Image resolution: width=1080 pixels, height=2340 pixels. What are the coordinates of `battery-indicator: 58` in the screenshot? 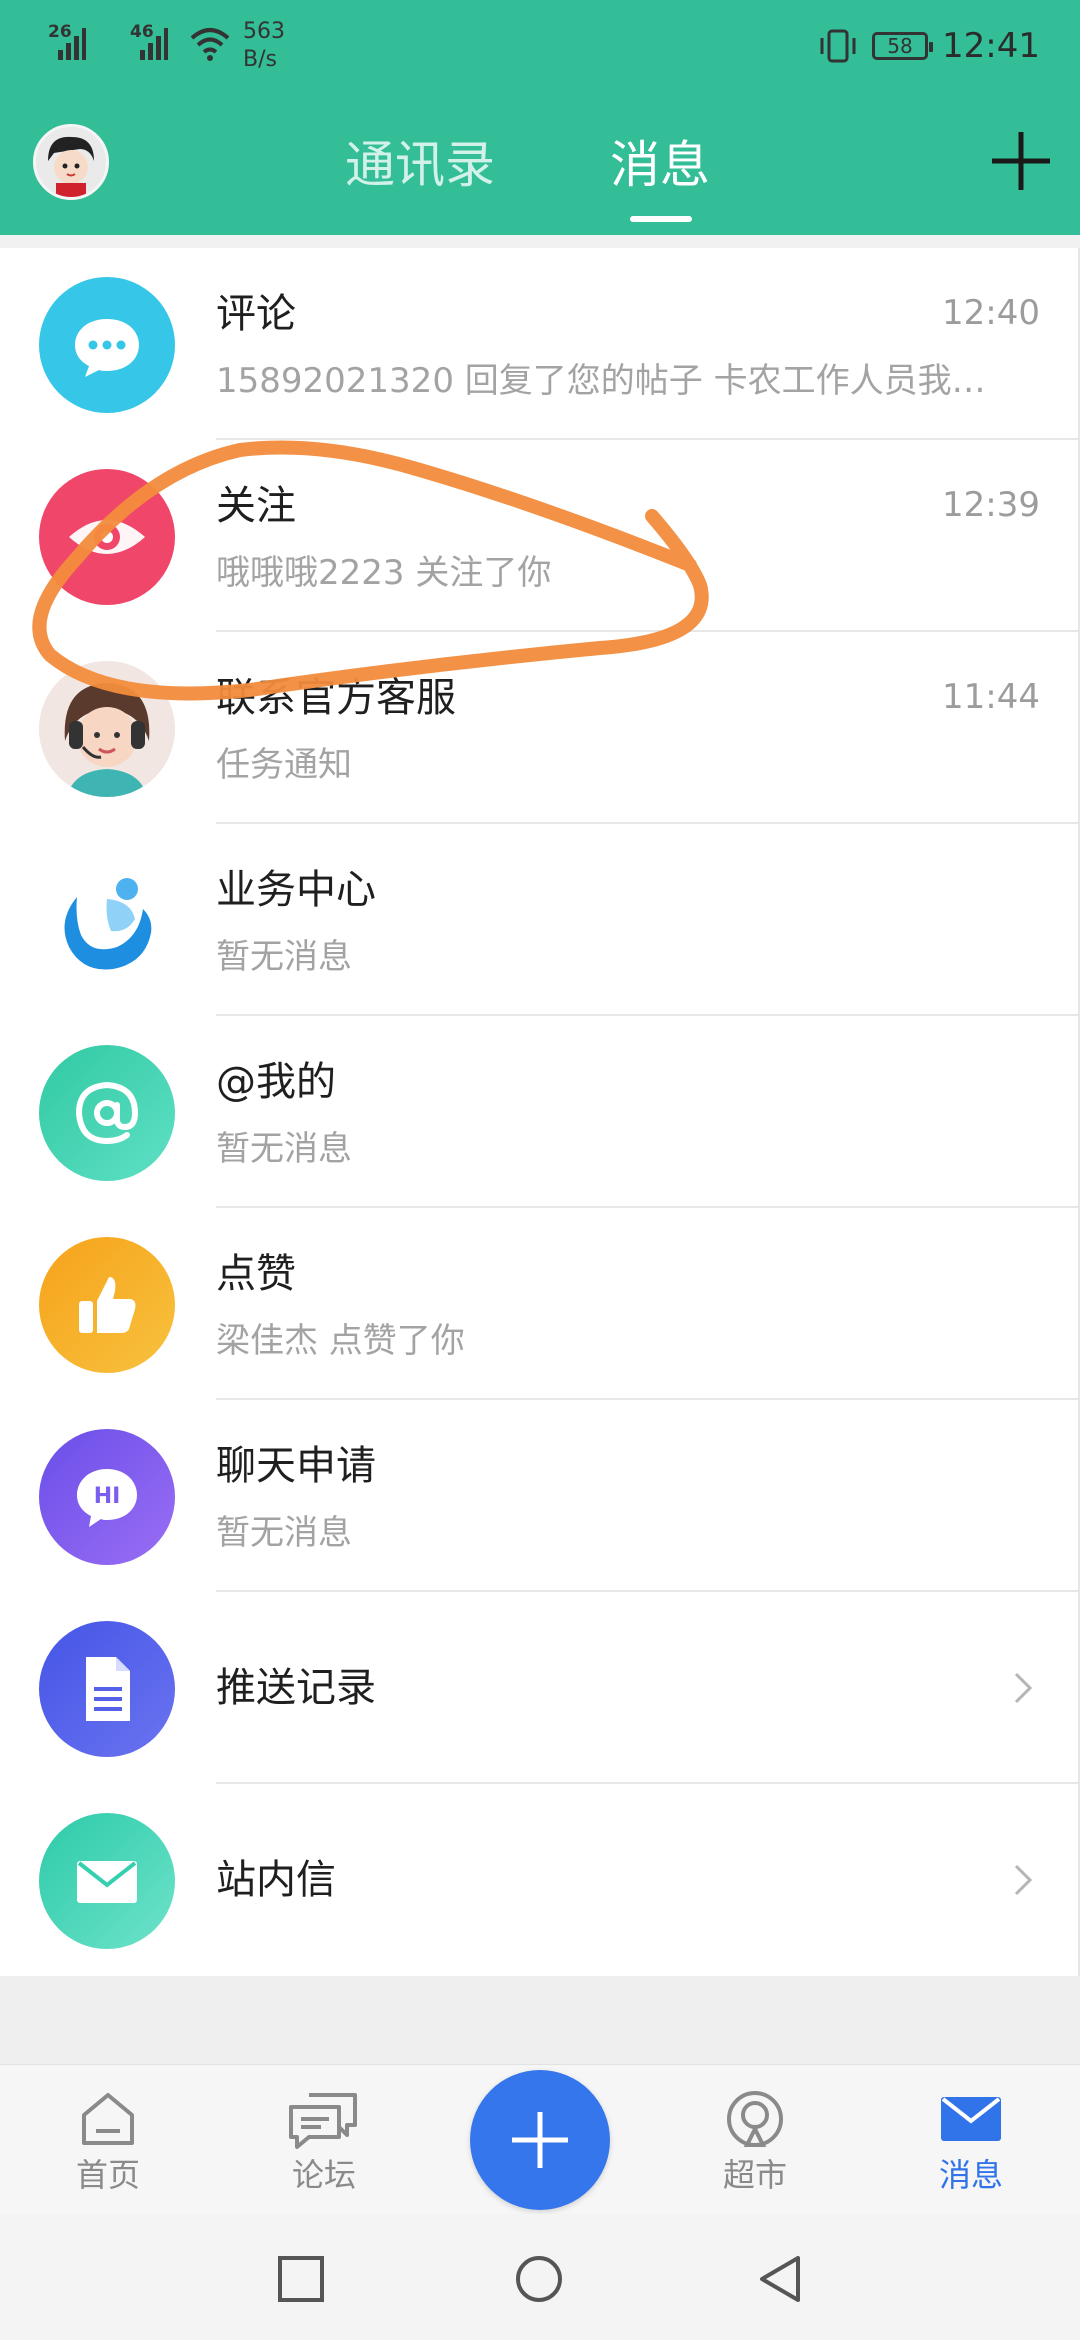 It's located at (903, 46).